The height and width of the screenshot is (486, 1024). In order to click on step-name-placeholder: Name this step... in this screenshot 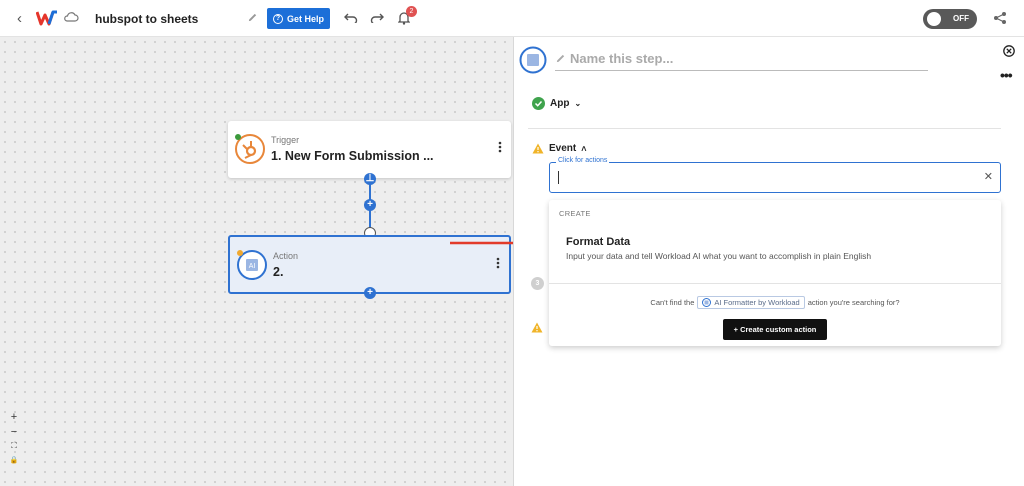, I will do `click(622, 58)`.